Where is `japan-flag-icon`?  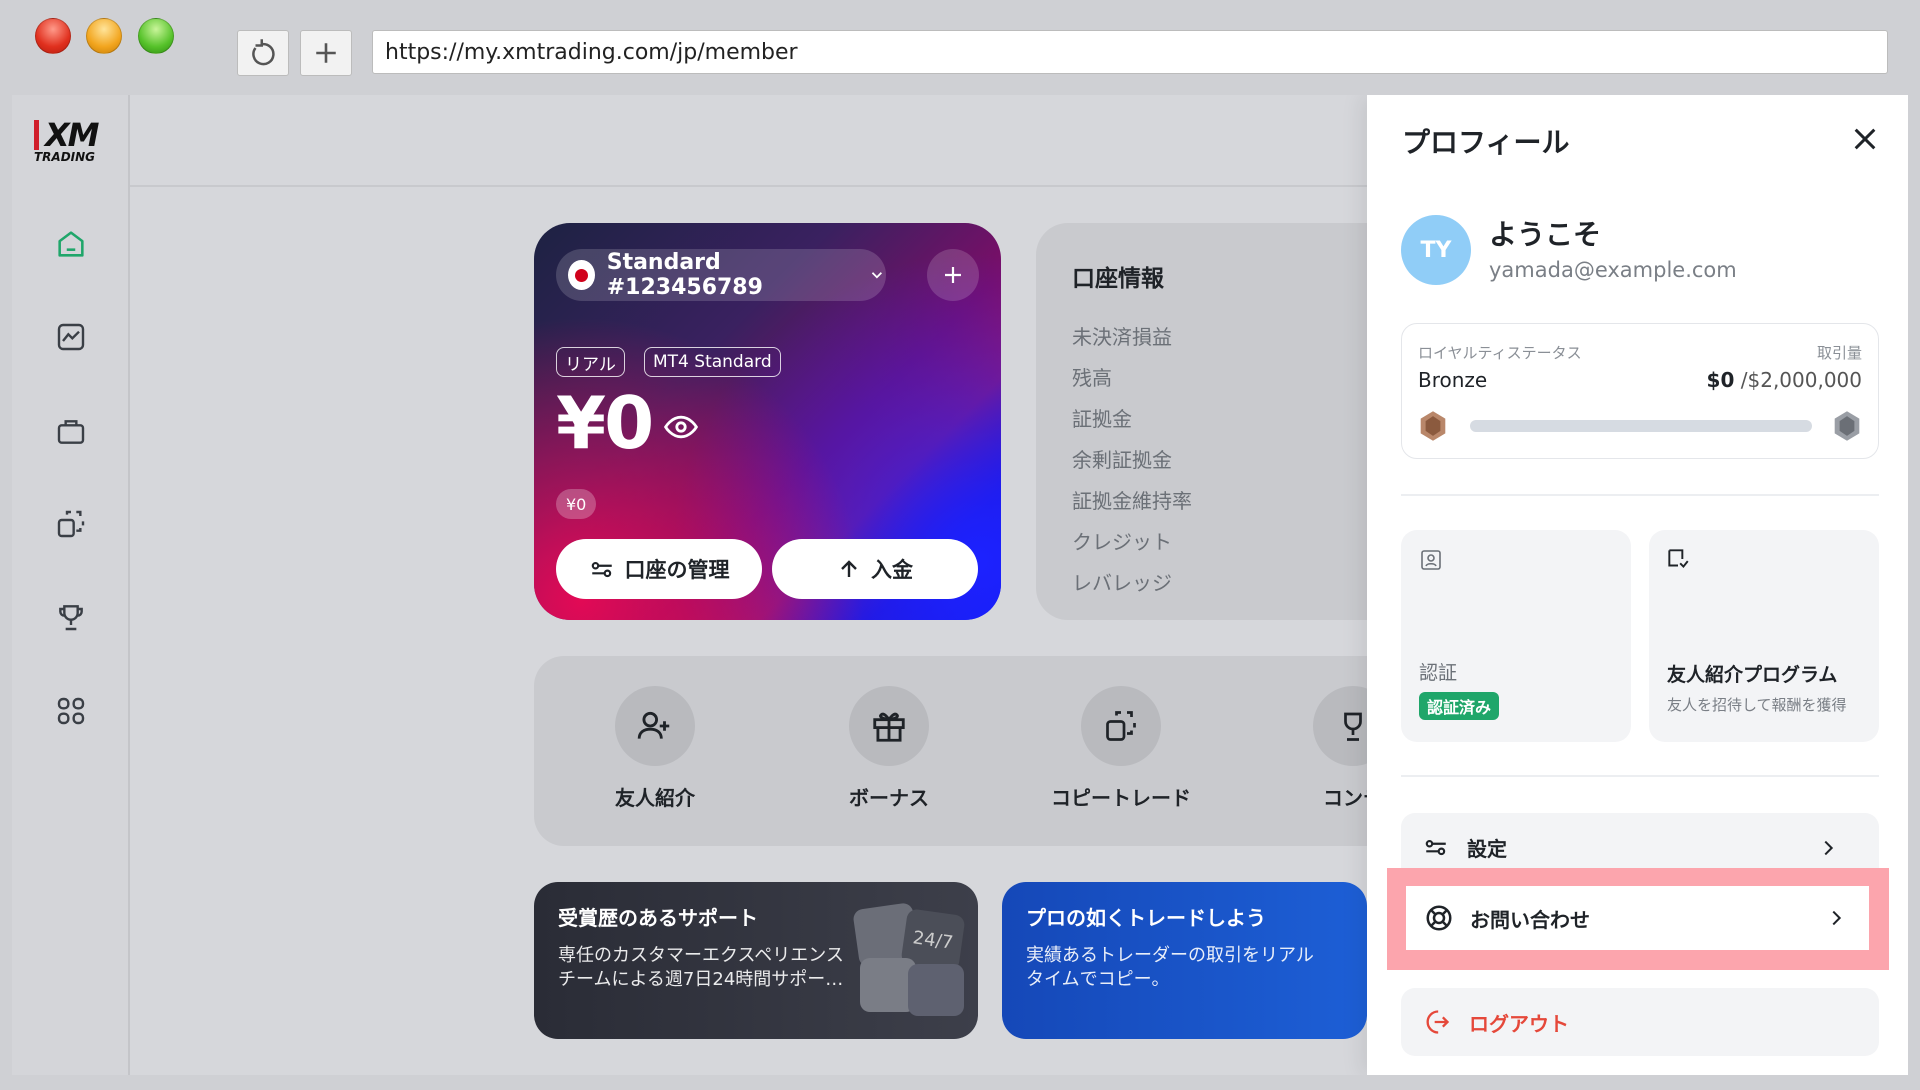
japan-flag-icon is located at coordinates (581, 275).